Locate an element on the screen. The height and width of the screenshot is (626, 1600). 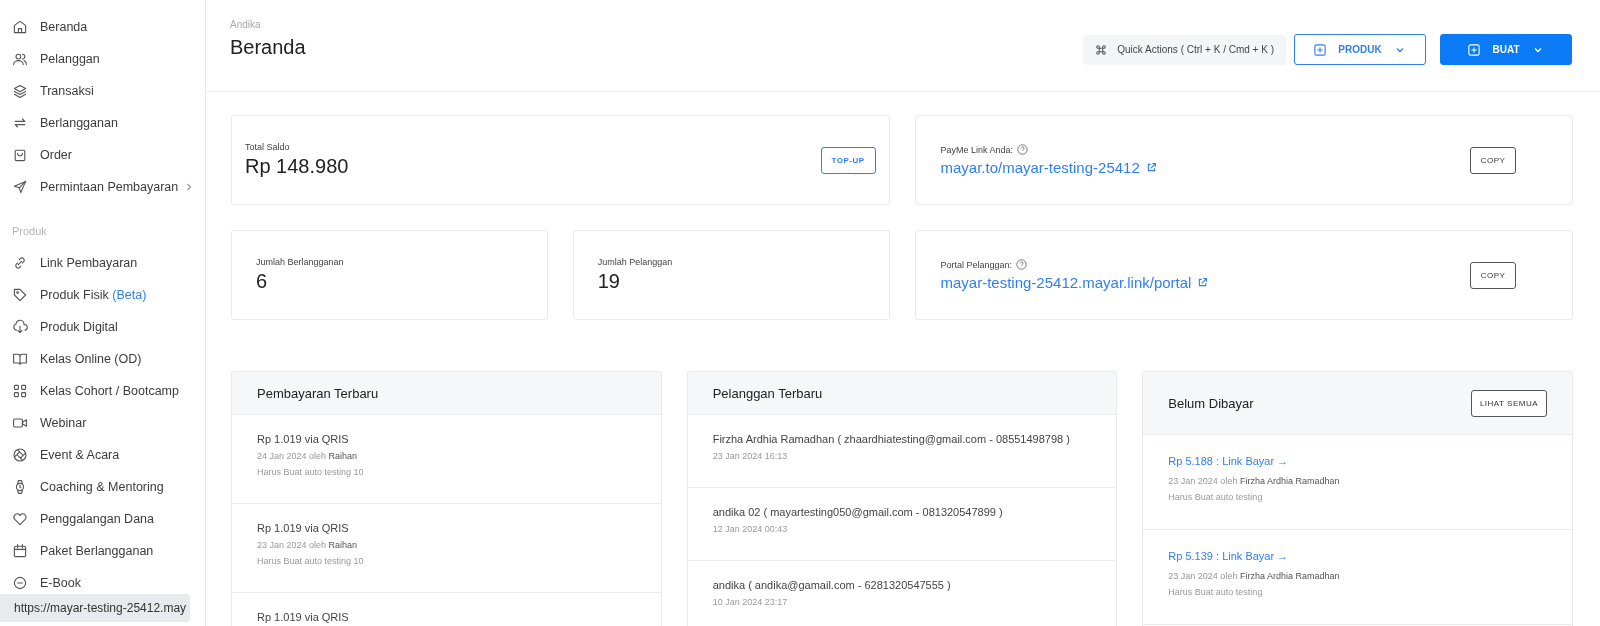
customer-time: 10 Jan 2024 23:17 is located at coordinates (750, 602).